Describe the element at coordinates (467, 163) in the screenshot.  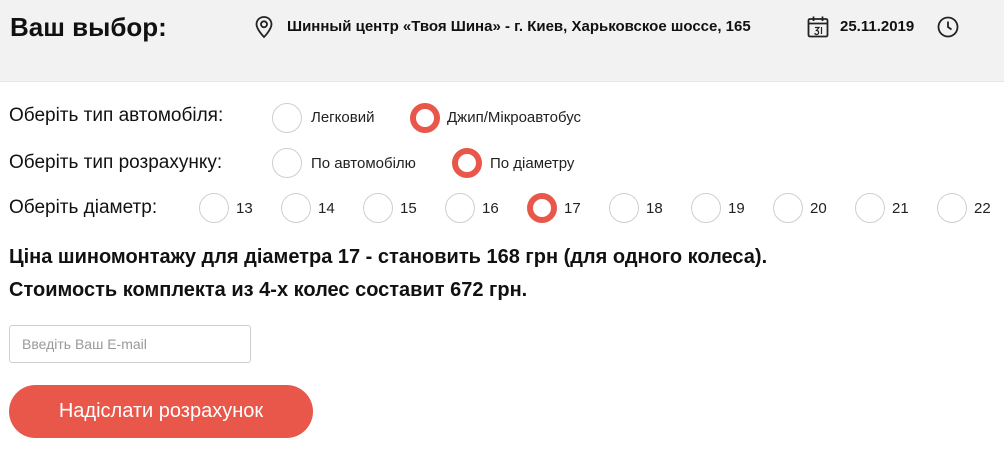
I see `radio-calc-by-diameter` at that location.